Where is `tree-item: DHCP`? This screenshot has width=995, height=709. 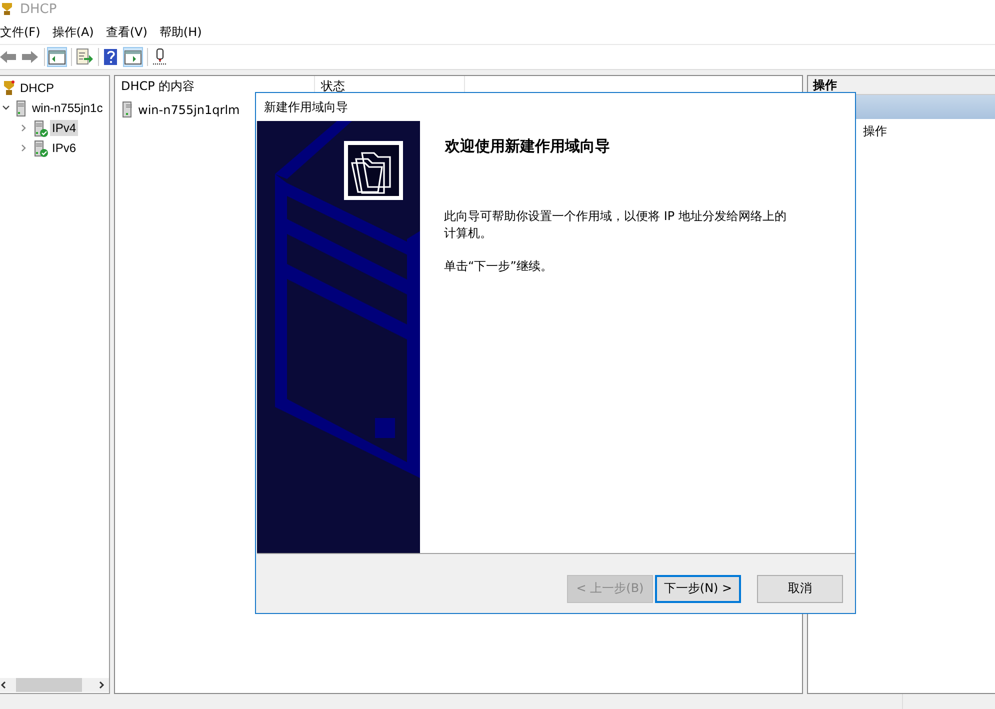
tree-item: DHCP is located at coordinates (37, 88).